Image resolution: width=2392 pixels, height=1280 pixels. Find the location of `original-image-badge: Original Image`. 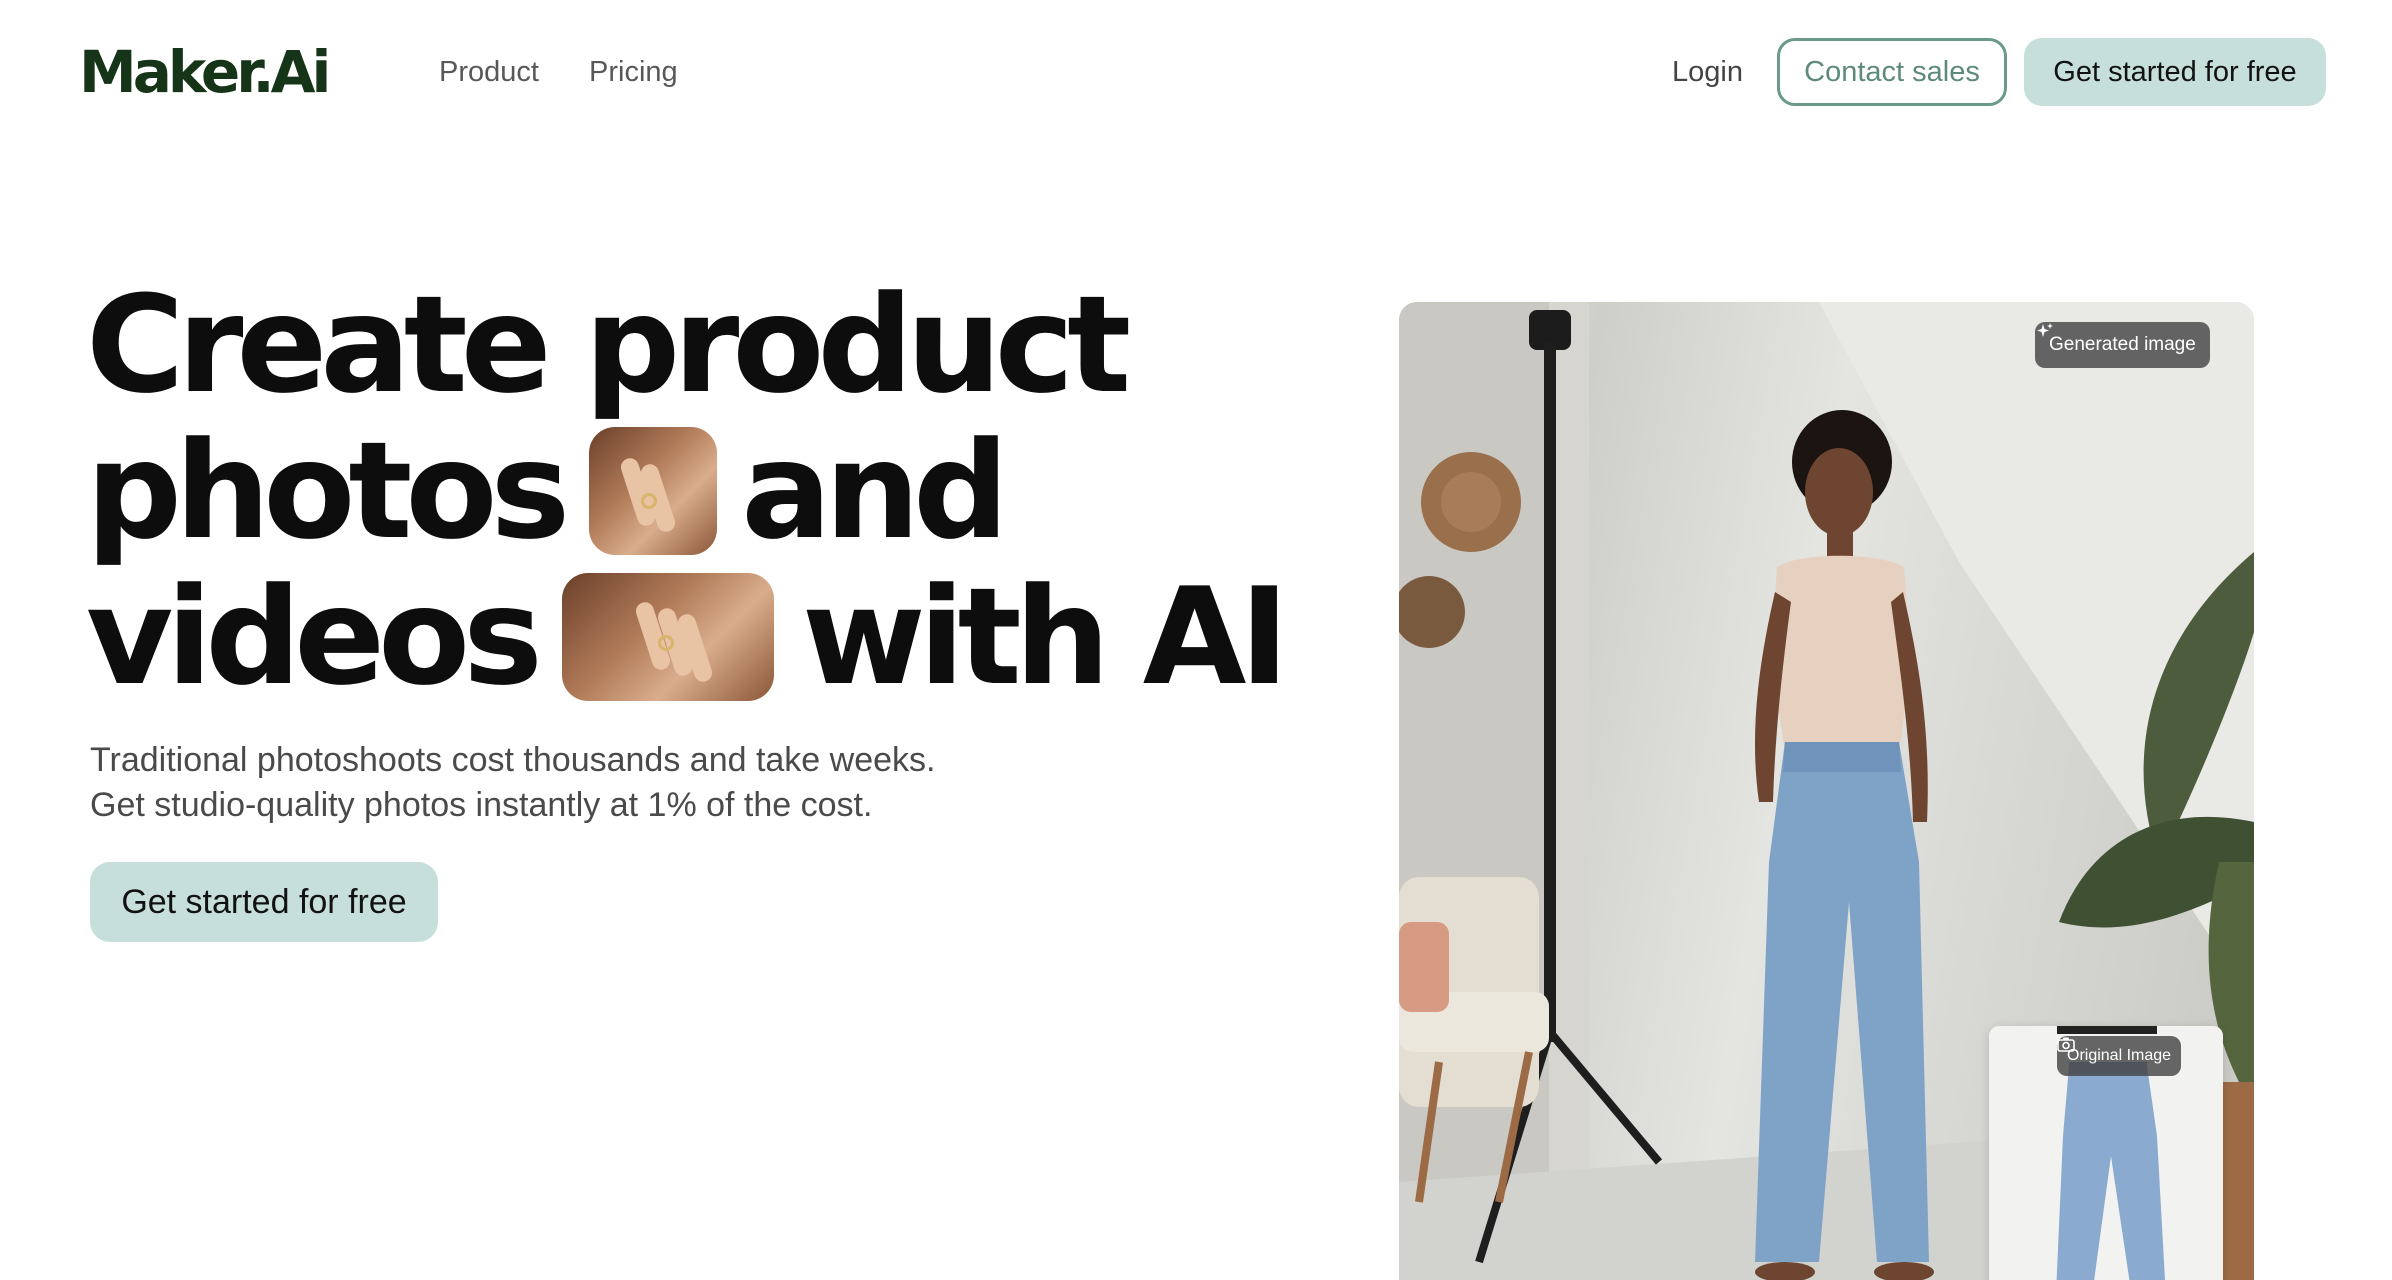

original-image-badge: Original Image is located at coordinates (2119, 1056).